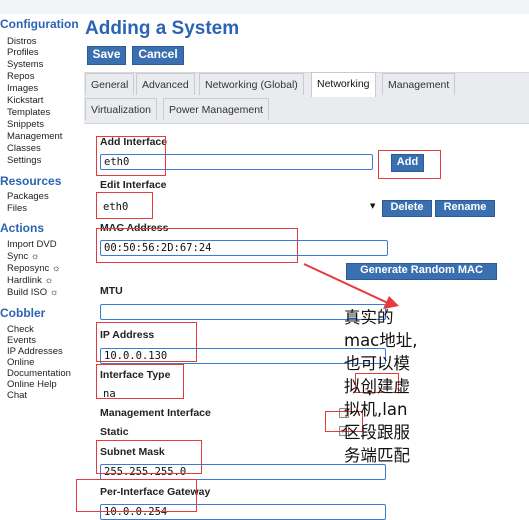 The height and width of the screenshot is (520, 529). I want to click on annotation-note-line: mac地址,, so click(381, 340).